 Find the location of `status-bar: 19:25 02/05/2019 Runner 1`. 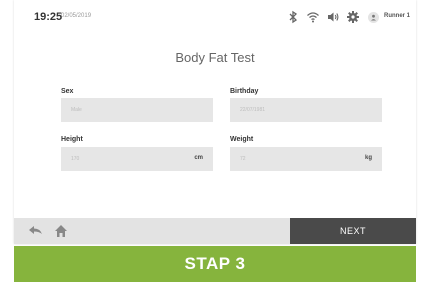

status-bar: 19:25 02/05/2019 Runner 1 is located at coordinates (215, 17).